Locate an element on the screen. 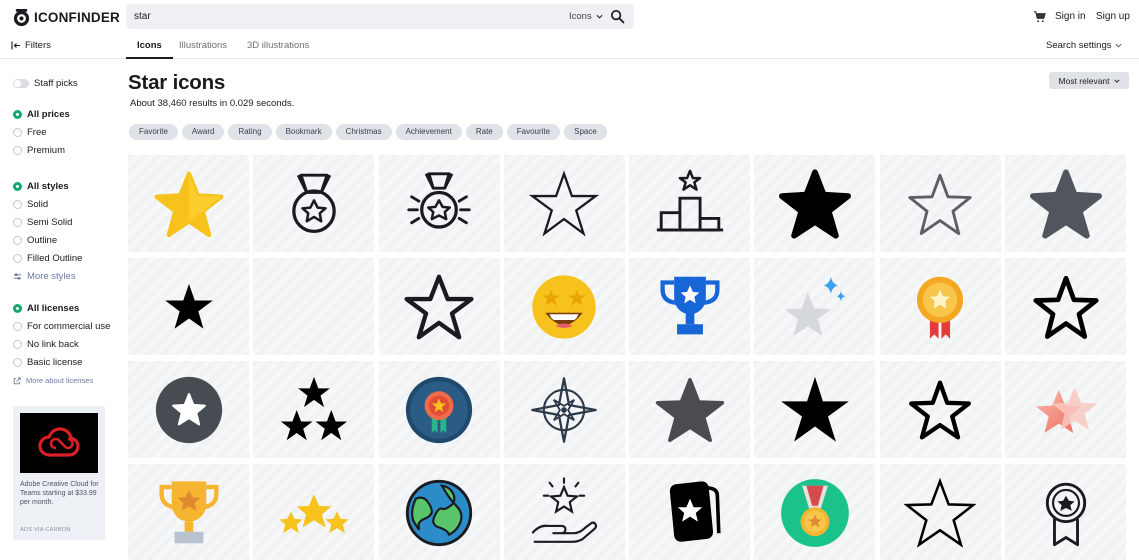 The image size is (1139, 560). price-option-all: All prices is located at coordinates (41, 114).